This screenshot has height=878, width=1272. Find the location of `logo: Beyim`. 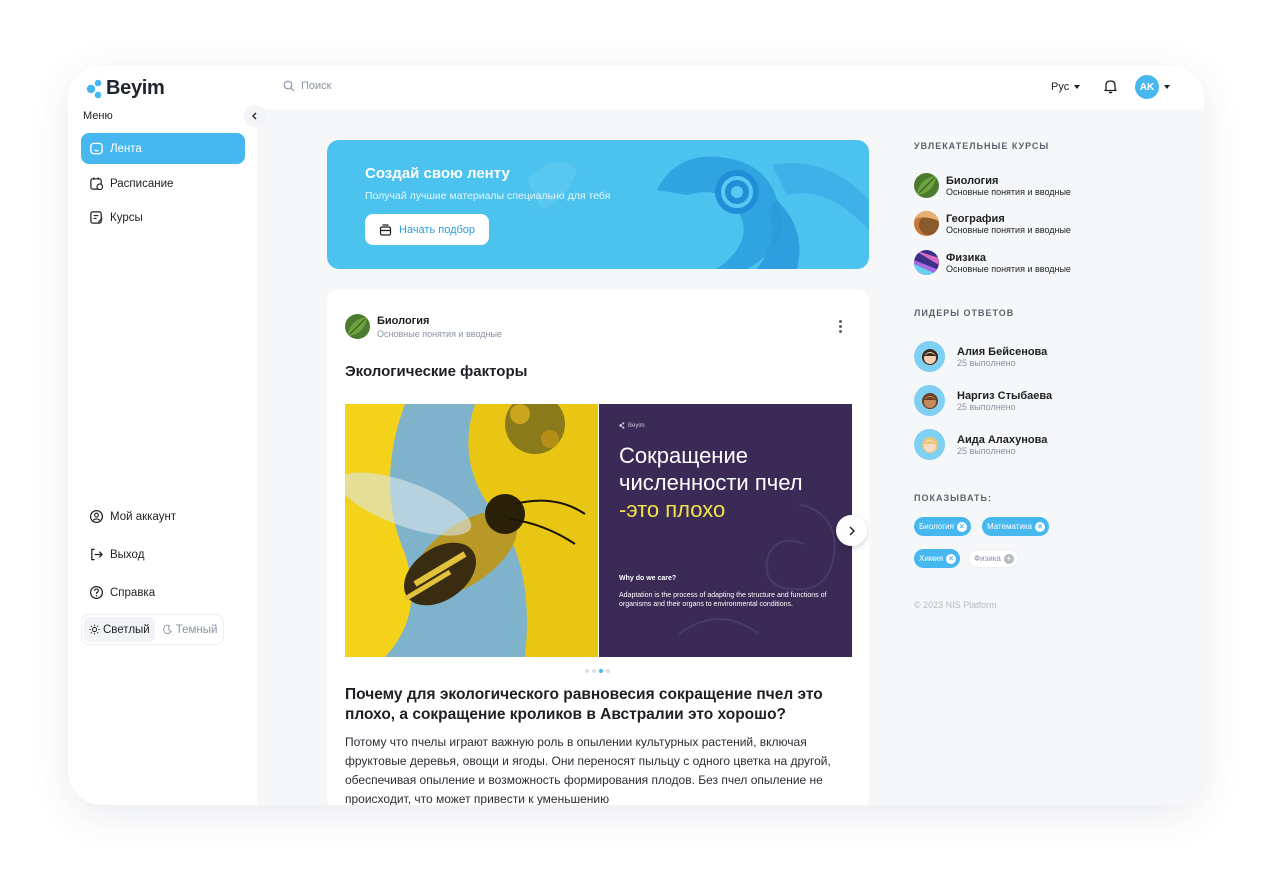

logo: Beyim is located at coordinates (125, 88).